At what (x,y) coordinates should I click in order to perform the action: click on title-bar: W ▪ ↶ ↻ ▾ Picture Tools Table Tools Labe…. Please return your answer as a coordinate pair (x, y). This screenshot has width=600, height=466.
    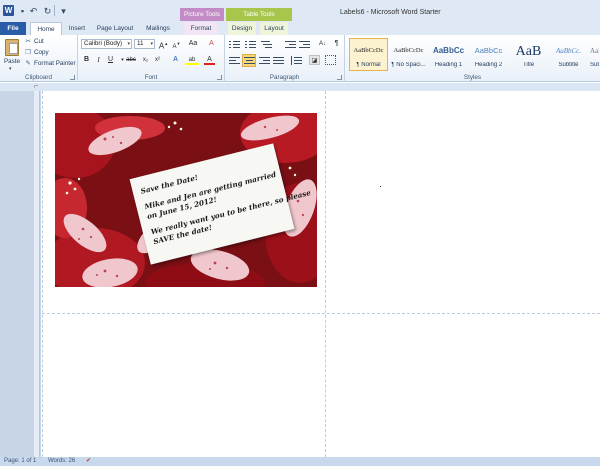
    Looking at the image, I should click on (300, 11).